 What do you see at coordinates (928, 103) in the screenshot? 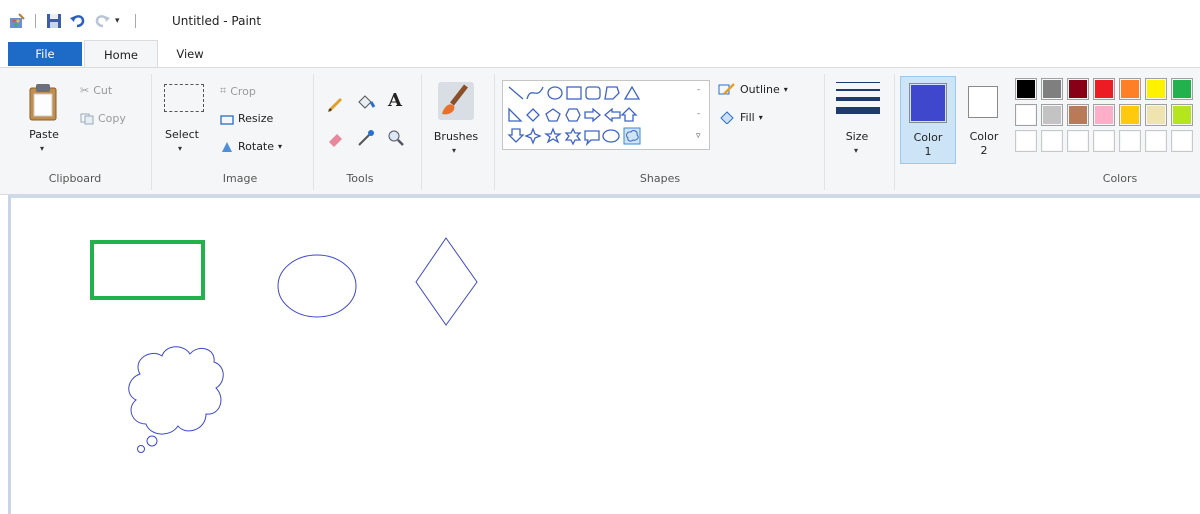
I see `color1-fill` at bounding box center [928, 103].